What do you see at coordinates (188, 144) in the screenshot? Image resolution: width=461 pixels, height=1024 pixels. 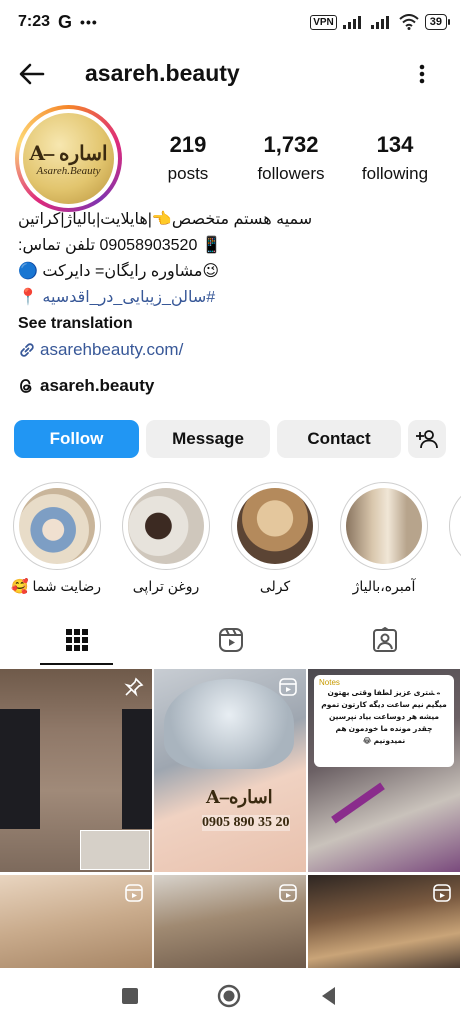 I see `stat-posts-count: 219` at bounding box center [188, 144].